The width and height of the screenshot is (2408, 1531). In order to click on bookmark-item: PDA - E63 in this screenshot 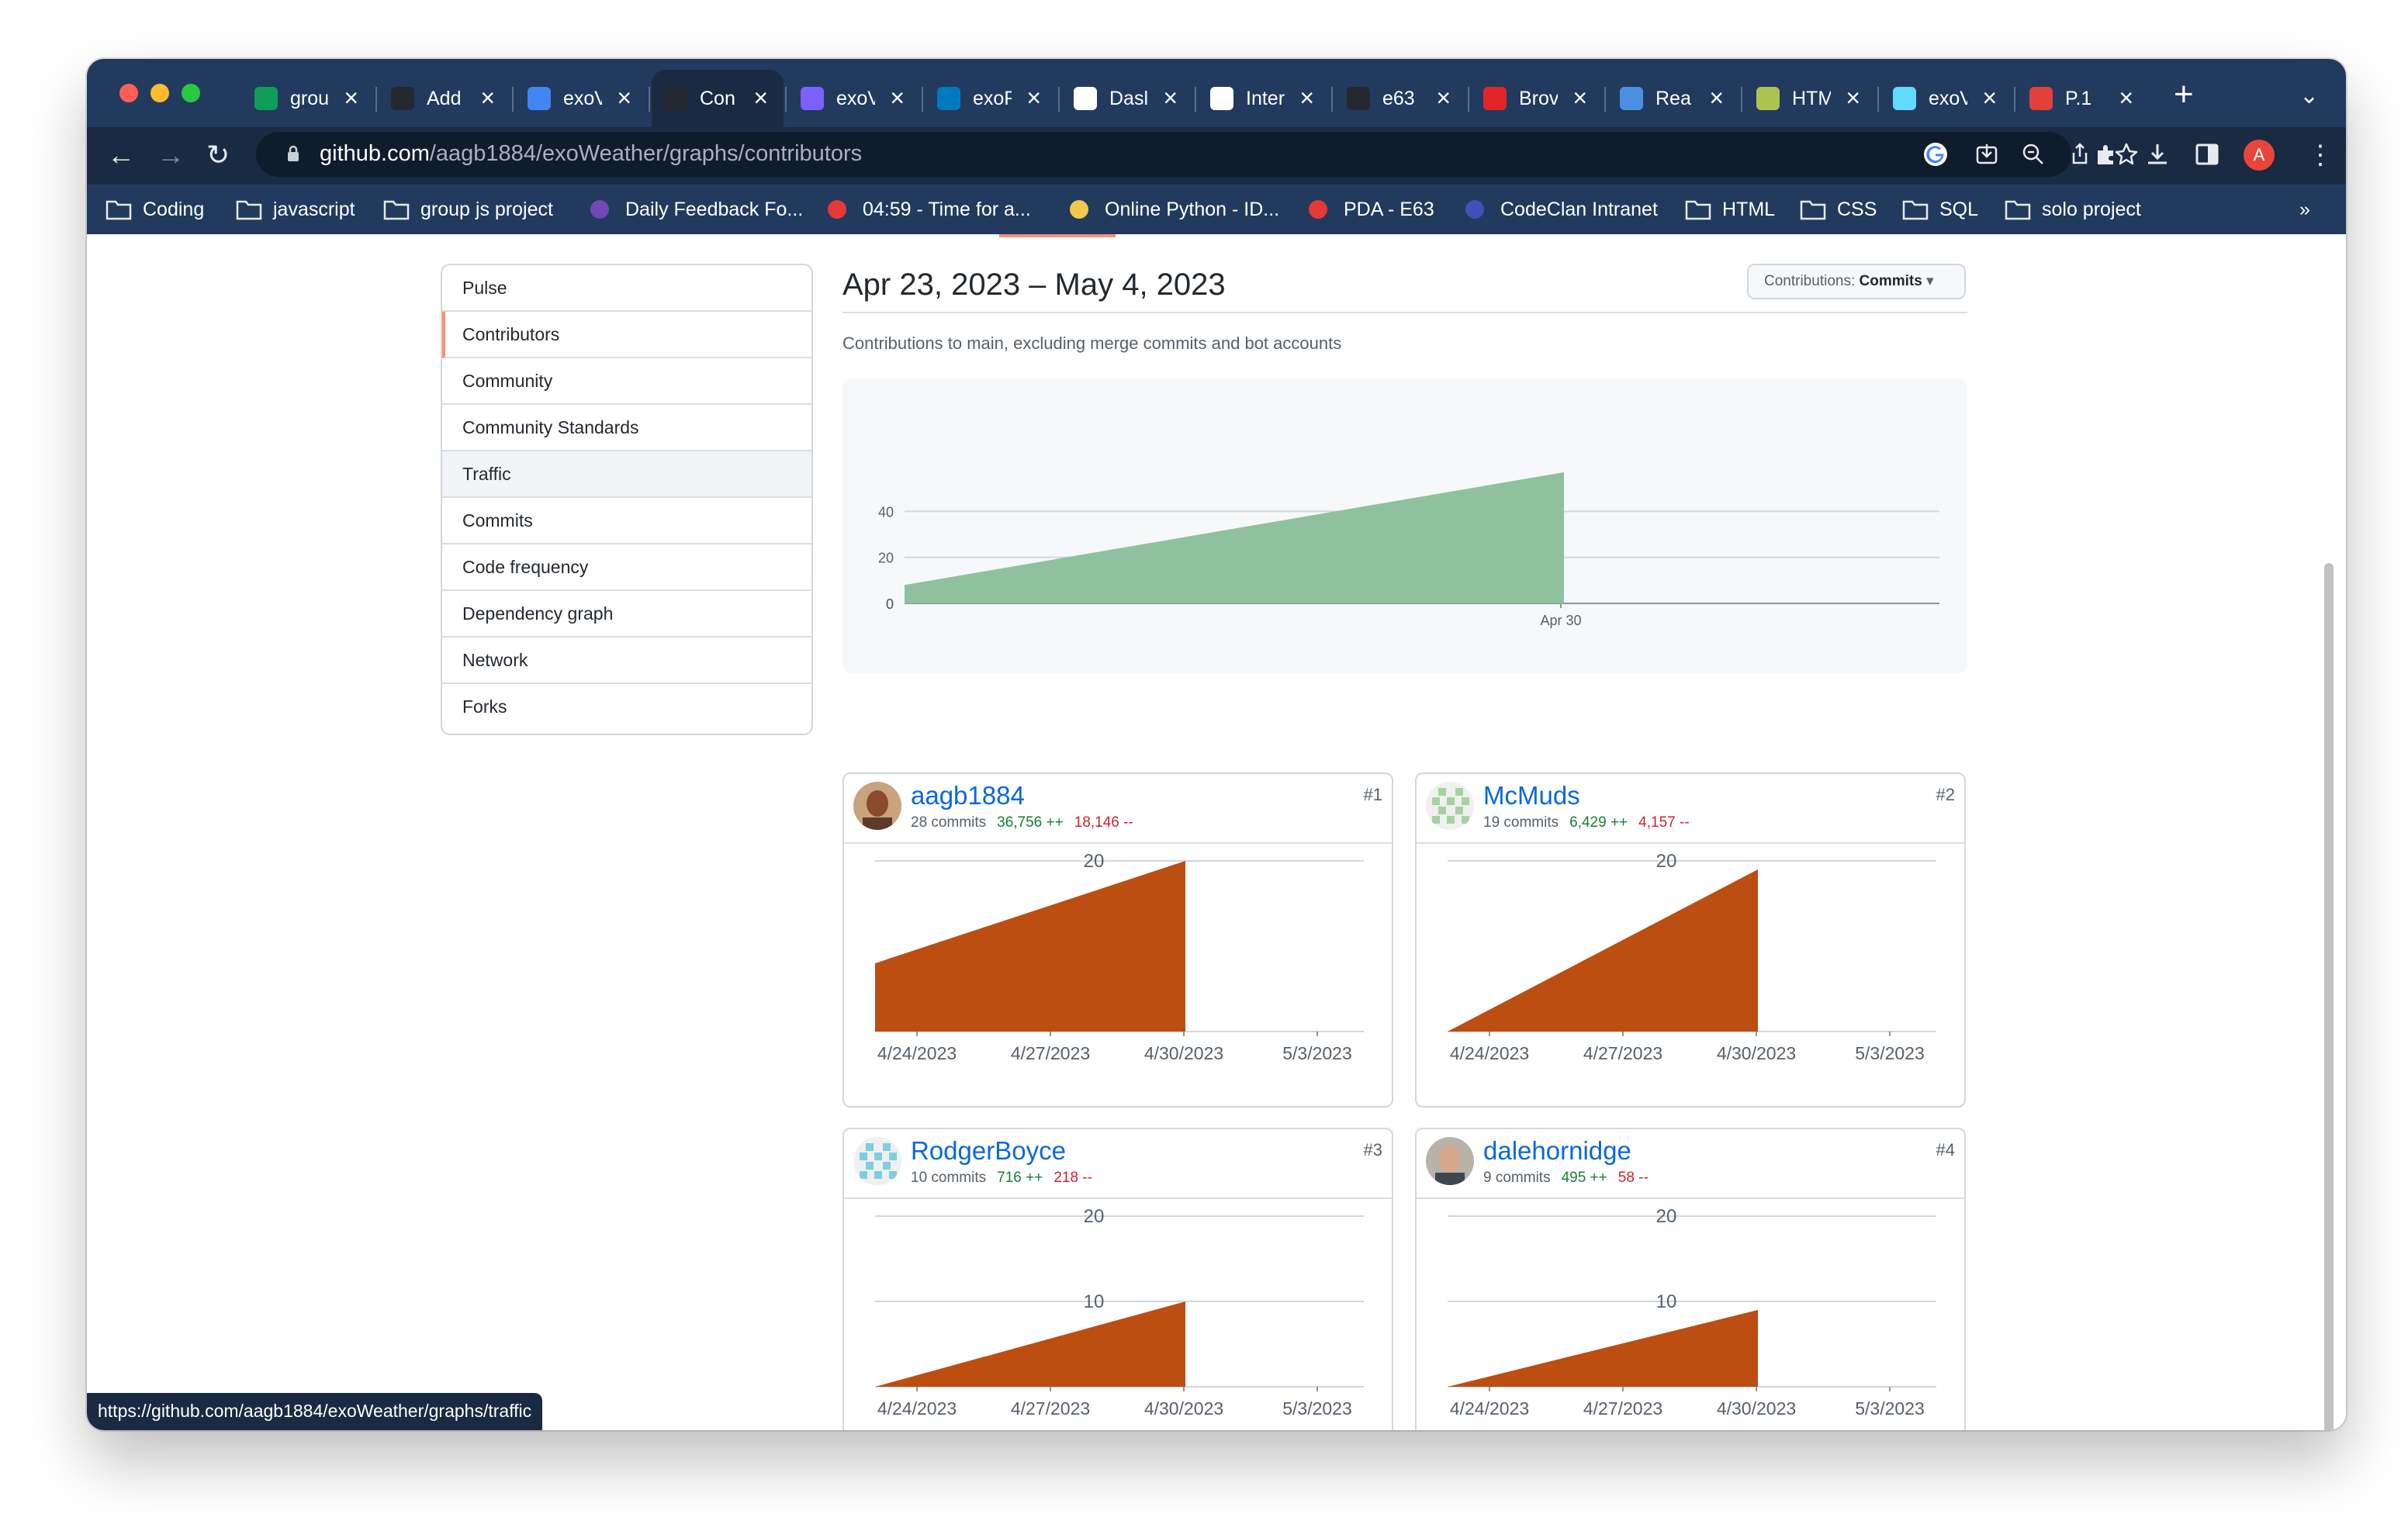, I will do `click(1370, 209)`.